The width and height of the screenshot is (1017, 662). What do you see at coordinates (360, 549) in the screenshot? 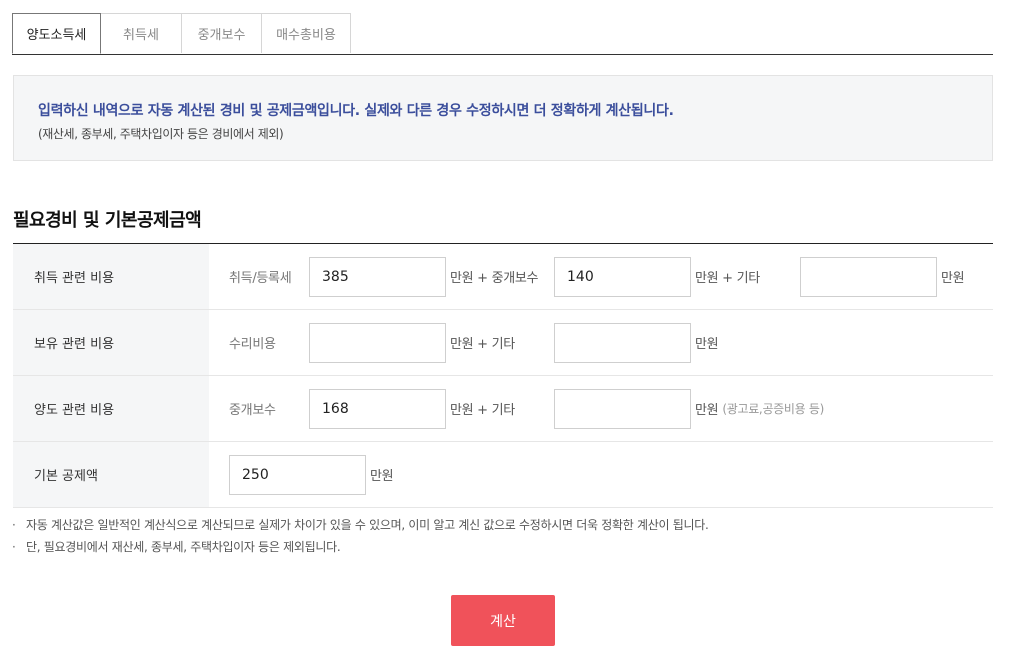
I see `note-item: 단, 필요경비에서 재산세, 종부세, 주택차입이자 등은 제외됩니다.` at bounding box center [360, 549].